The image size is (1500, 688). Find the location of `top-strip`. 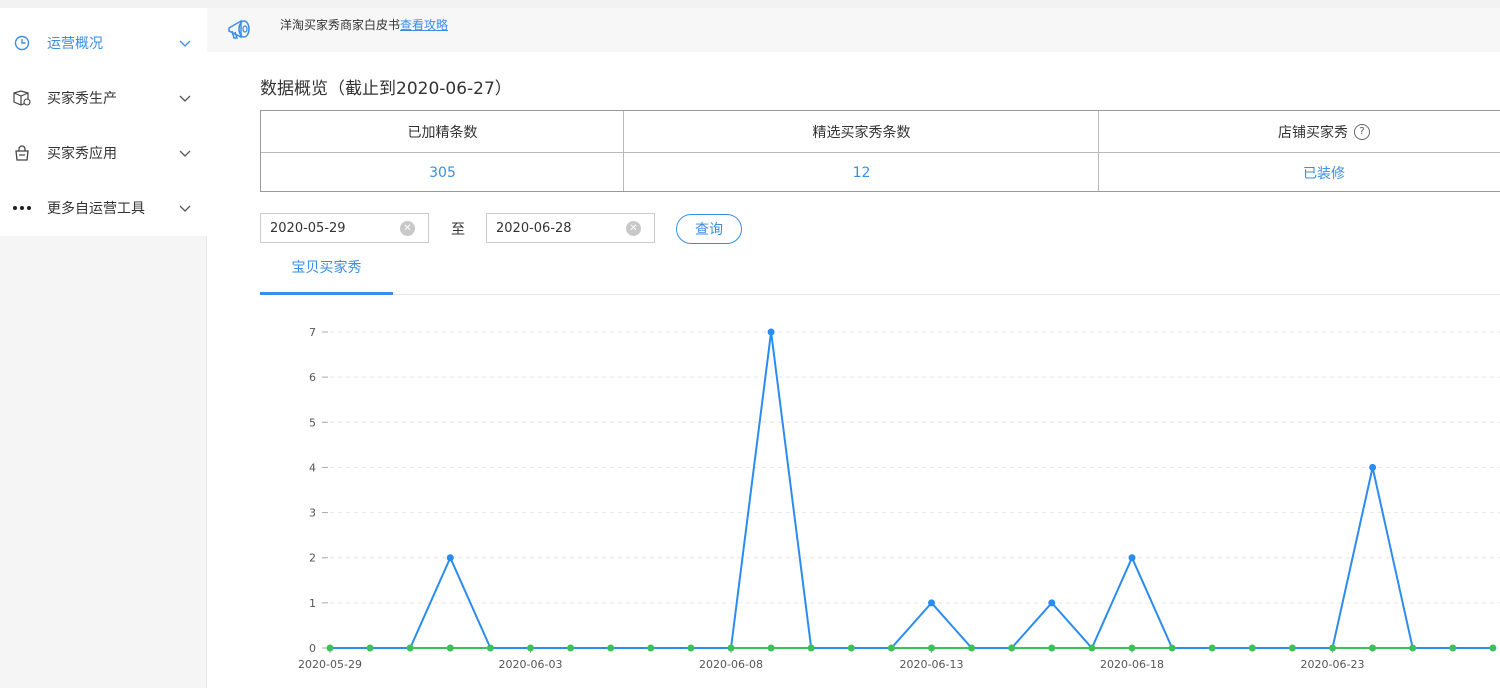

top-strip is located at coordinates (750, 4).